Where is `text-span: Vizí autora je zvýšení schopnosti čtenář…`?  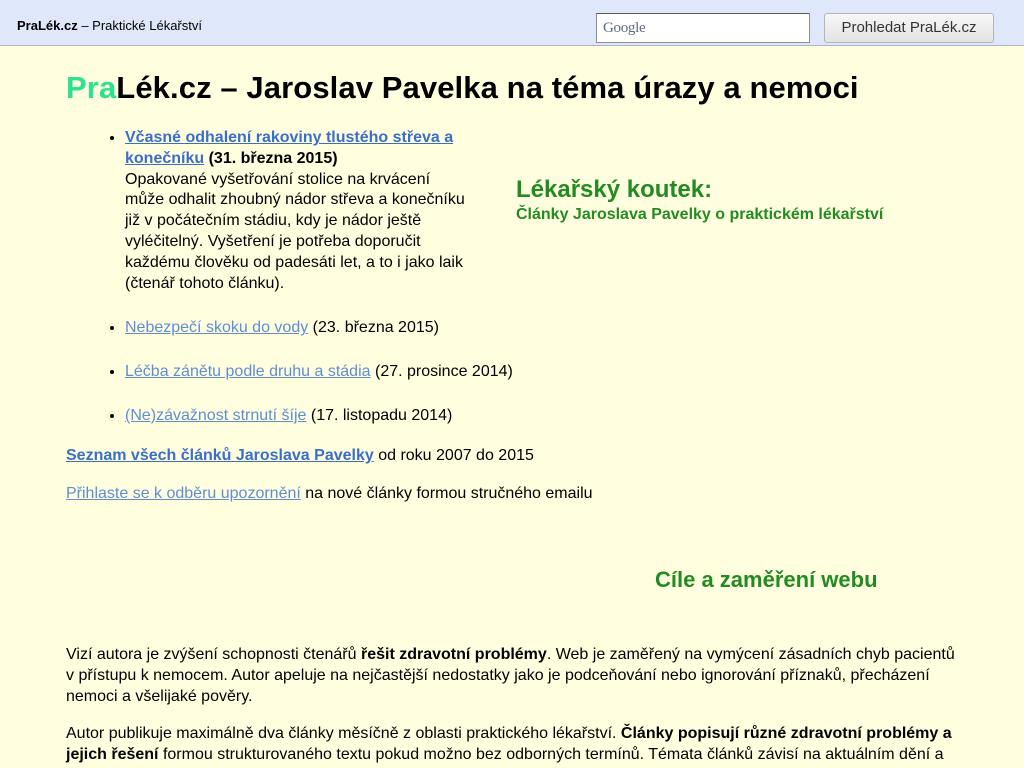 text-span: Vizí autora je zvýšení schopnosti čtenář… is located at coordinates (213, 654).